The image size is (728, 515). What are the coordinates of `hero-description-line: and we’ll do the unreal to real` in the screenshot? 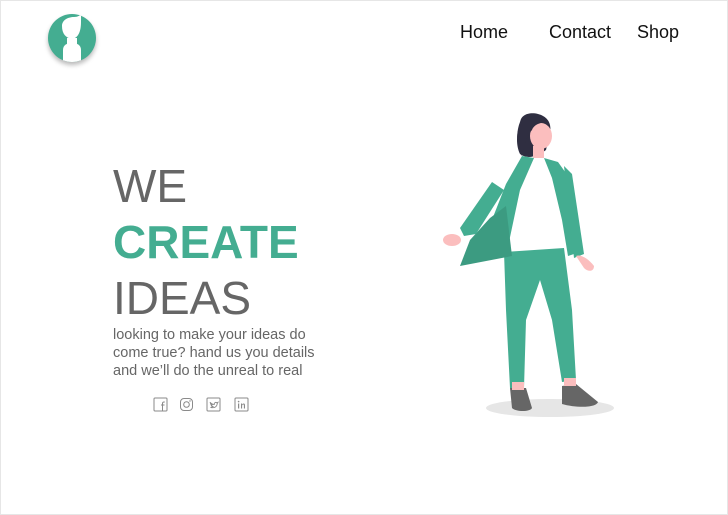 It's located at (208, 371).